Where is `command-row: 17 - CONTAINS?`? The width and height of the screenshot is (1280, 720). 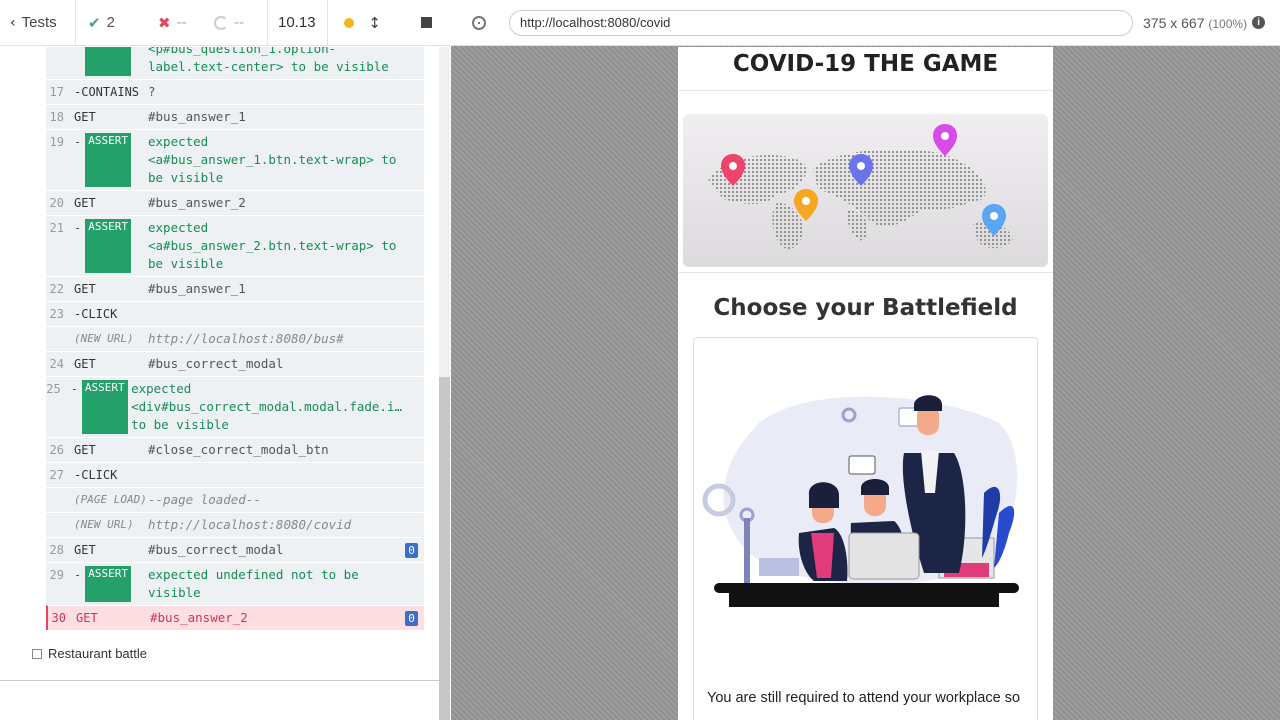 command-row: 17 - CONTAINS? is located at coordinates (235, 91).